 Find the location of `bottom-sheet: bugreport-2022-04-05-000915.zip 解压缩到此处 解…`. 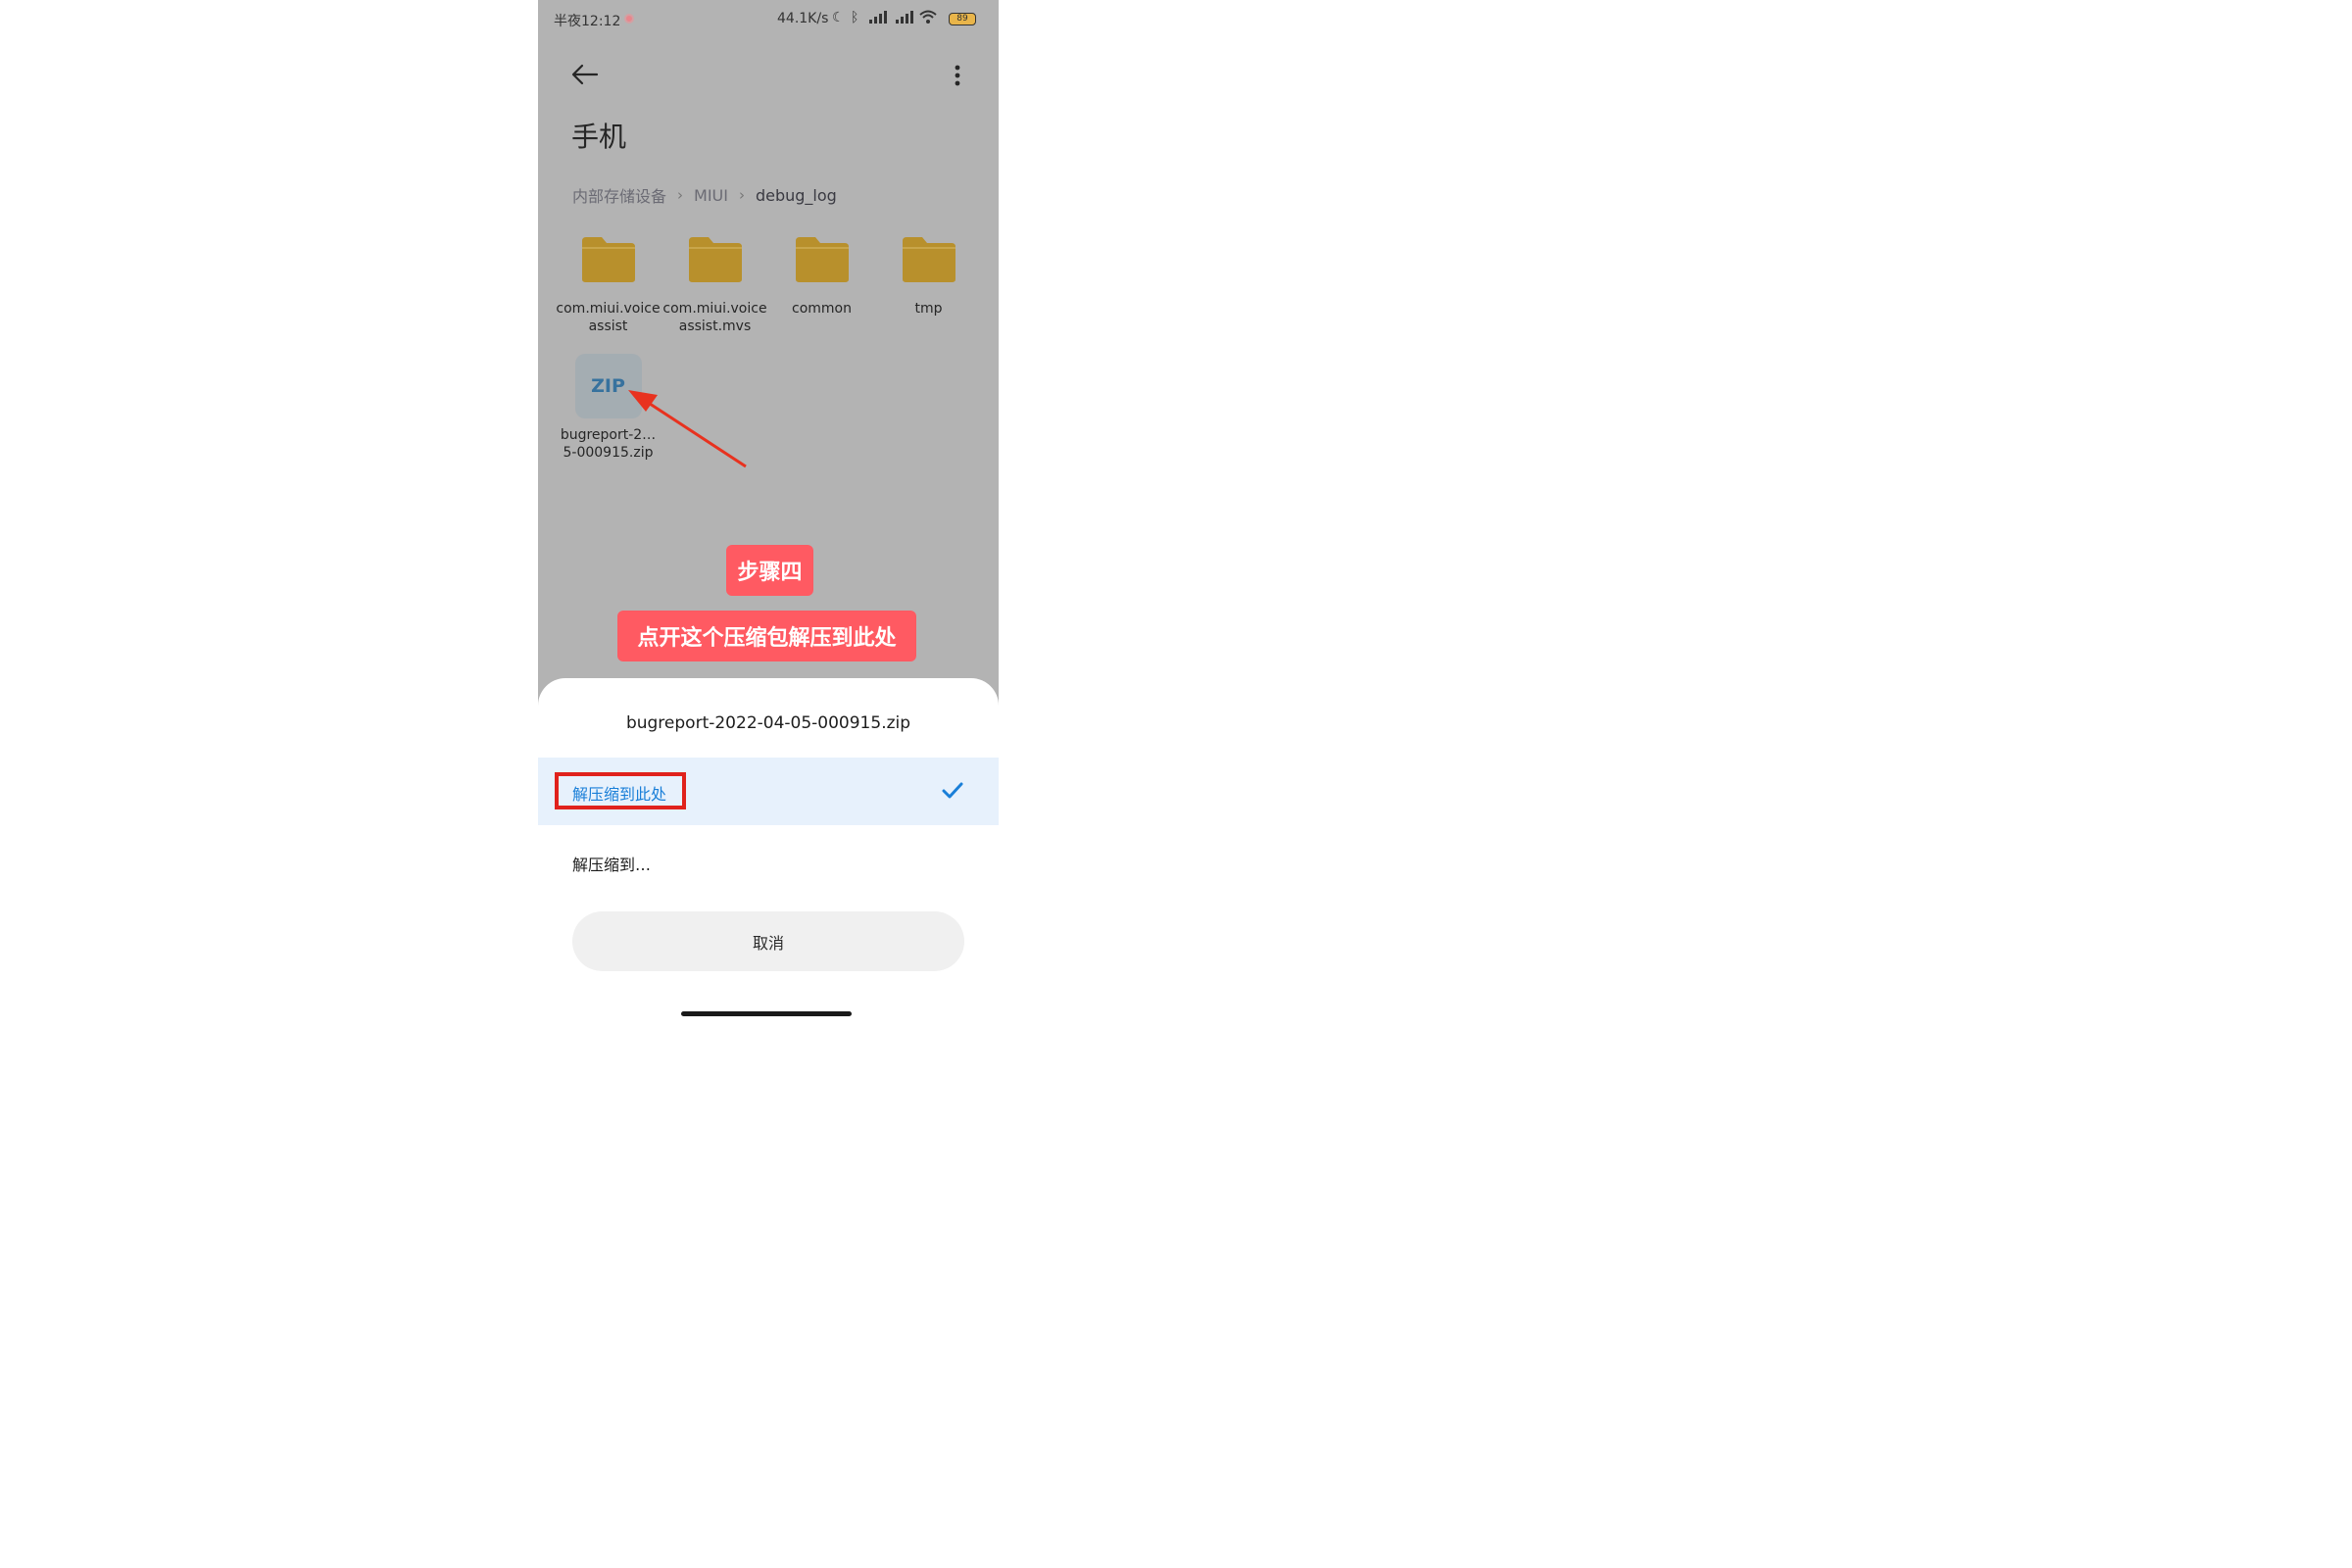

bottom-sheet: bugreport-2022-04-05-000915.zip 解压缩到此处 解… is located at coordinates (768, 852).